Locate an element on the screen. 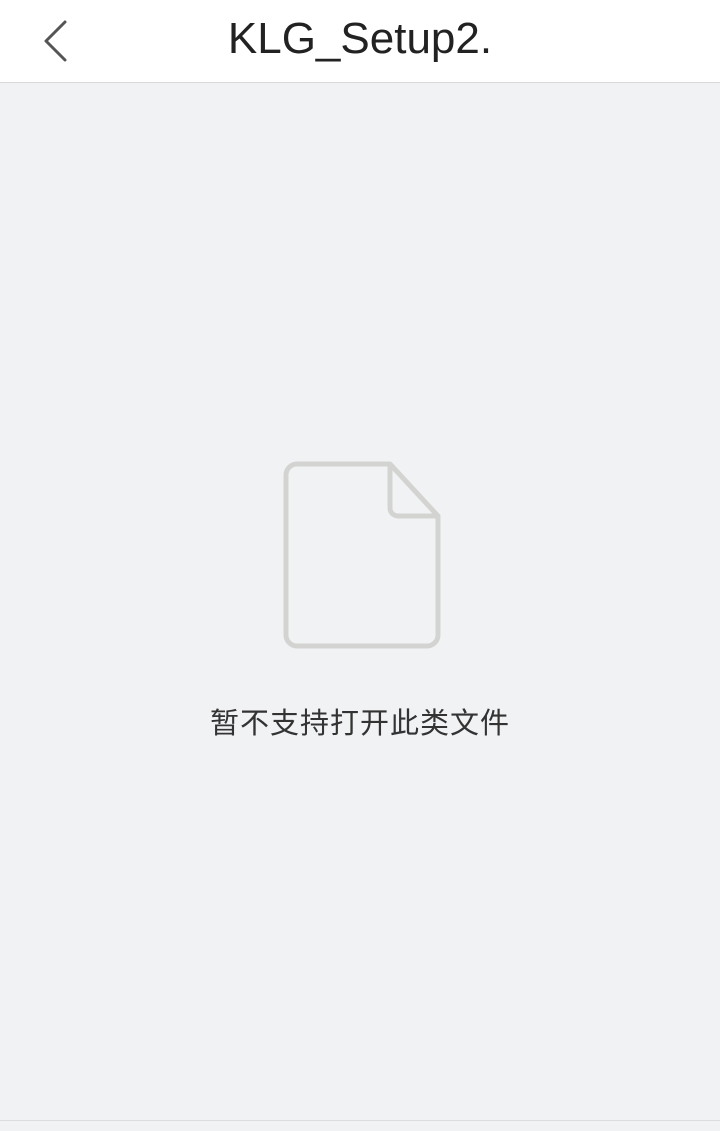 The width and height of the screenshot is (720, 1131). unsupported-file-message: 暂不支持打开此类文件 is located at coordinates (359, 723).